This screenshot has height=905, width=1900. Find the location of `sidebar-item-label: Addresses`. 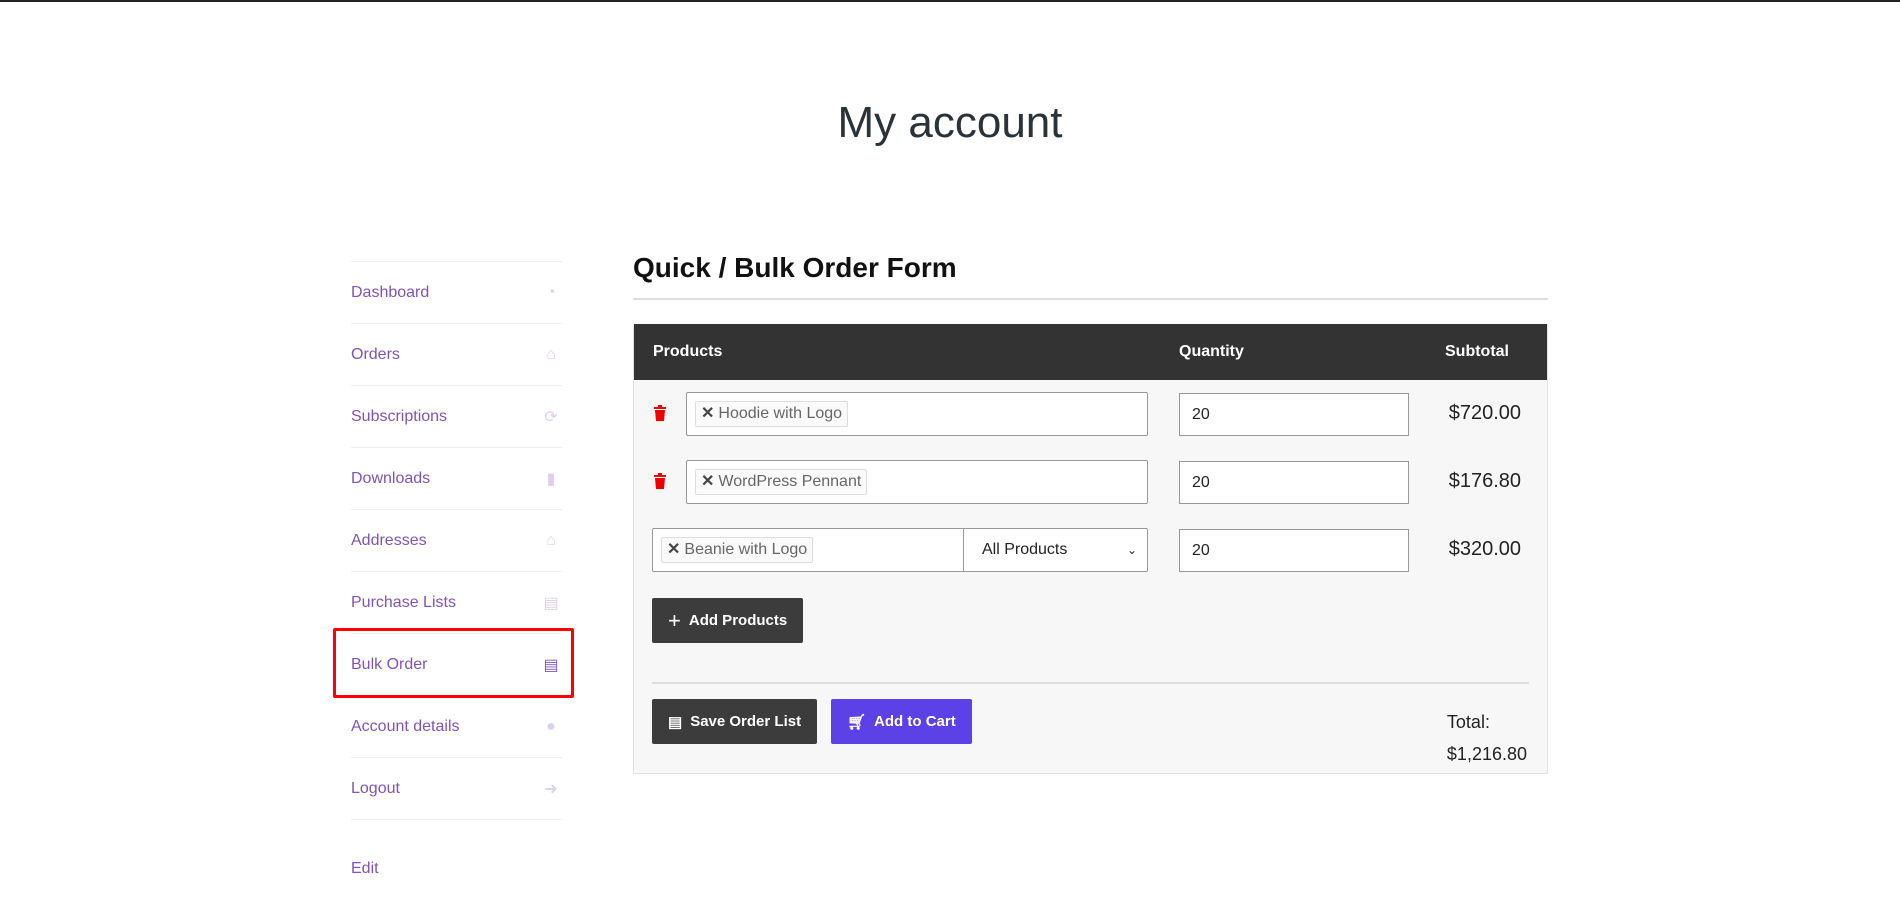

sidebar-item-label: Addresses is located at coordinates (389, 540).